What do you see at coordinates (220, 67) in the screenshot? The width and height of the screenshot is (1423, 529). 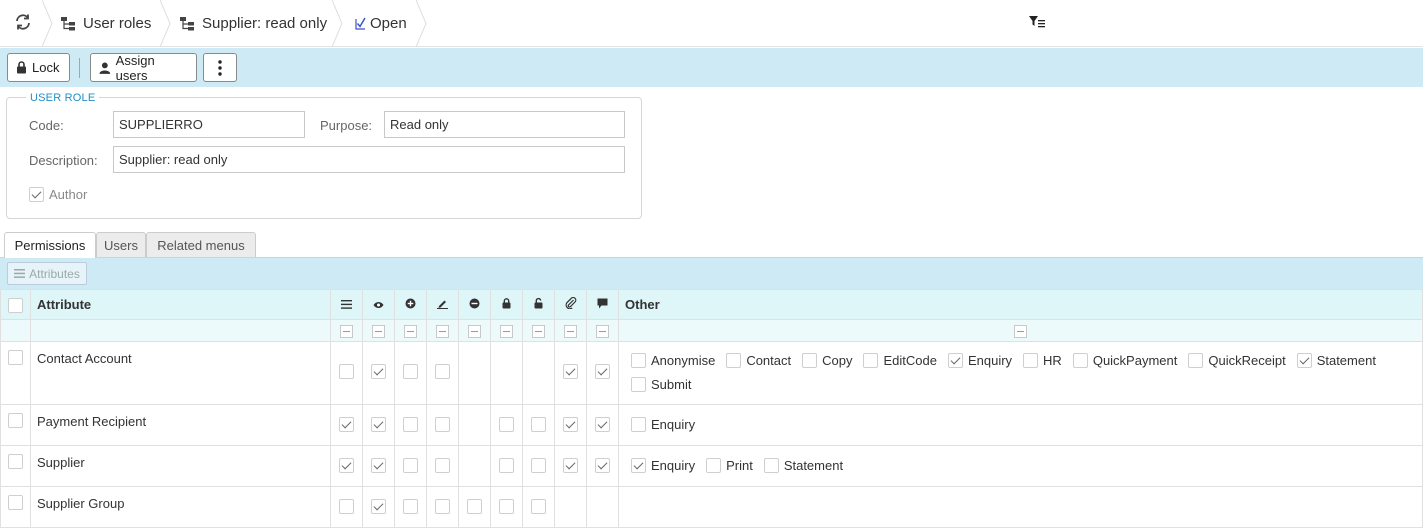 I see `more-options-button` at bounding box center [220, 67].